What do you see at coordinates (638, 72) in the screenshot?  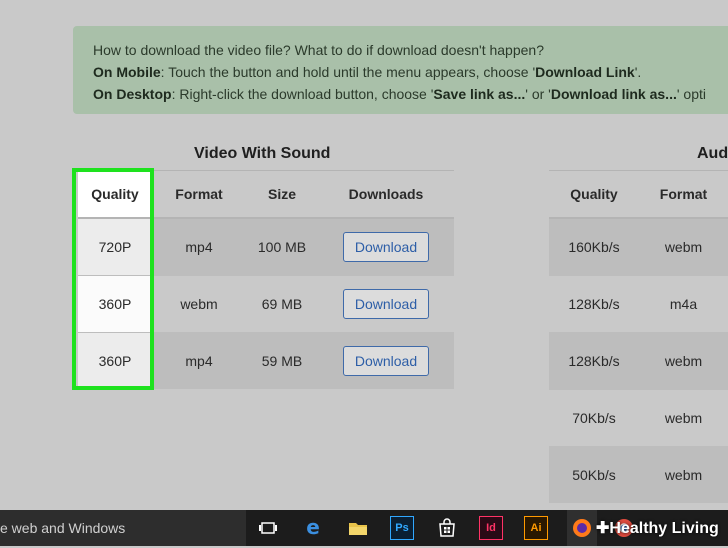 I see `mobile-text-end: '.` at bounding box center [638, 72].